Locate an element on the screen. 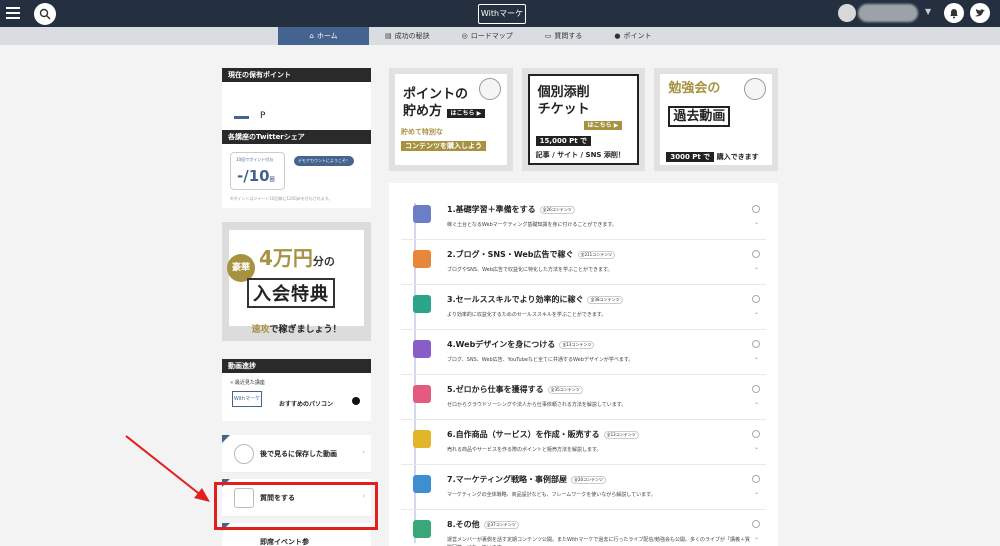  promo-title: ポイントの is located at coordinates (436, 94).